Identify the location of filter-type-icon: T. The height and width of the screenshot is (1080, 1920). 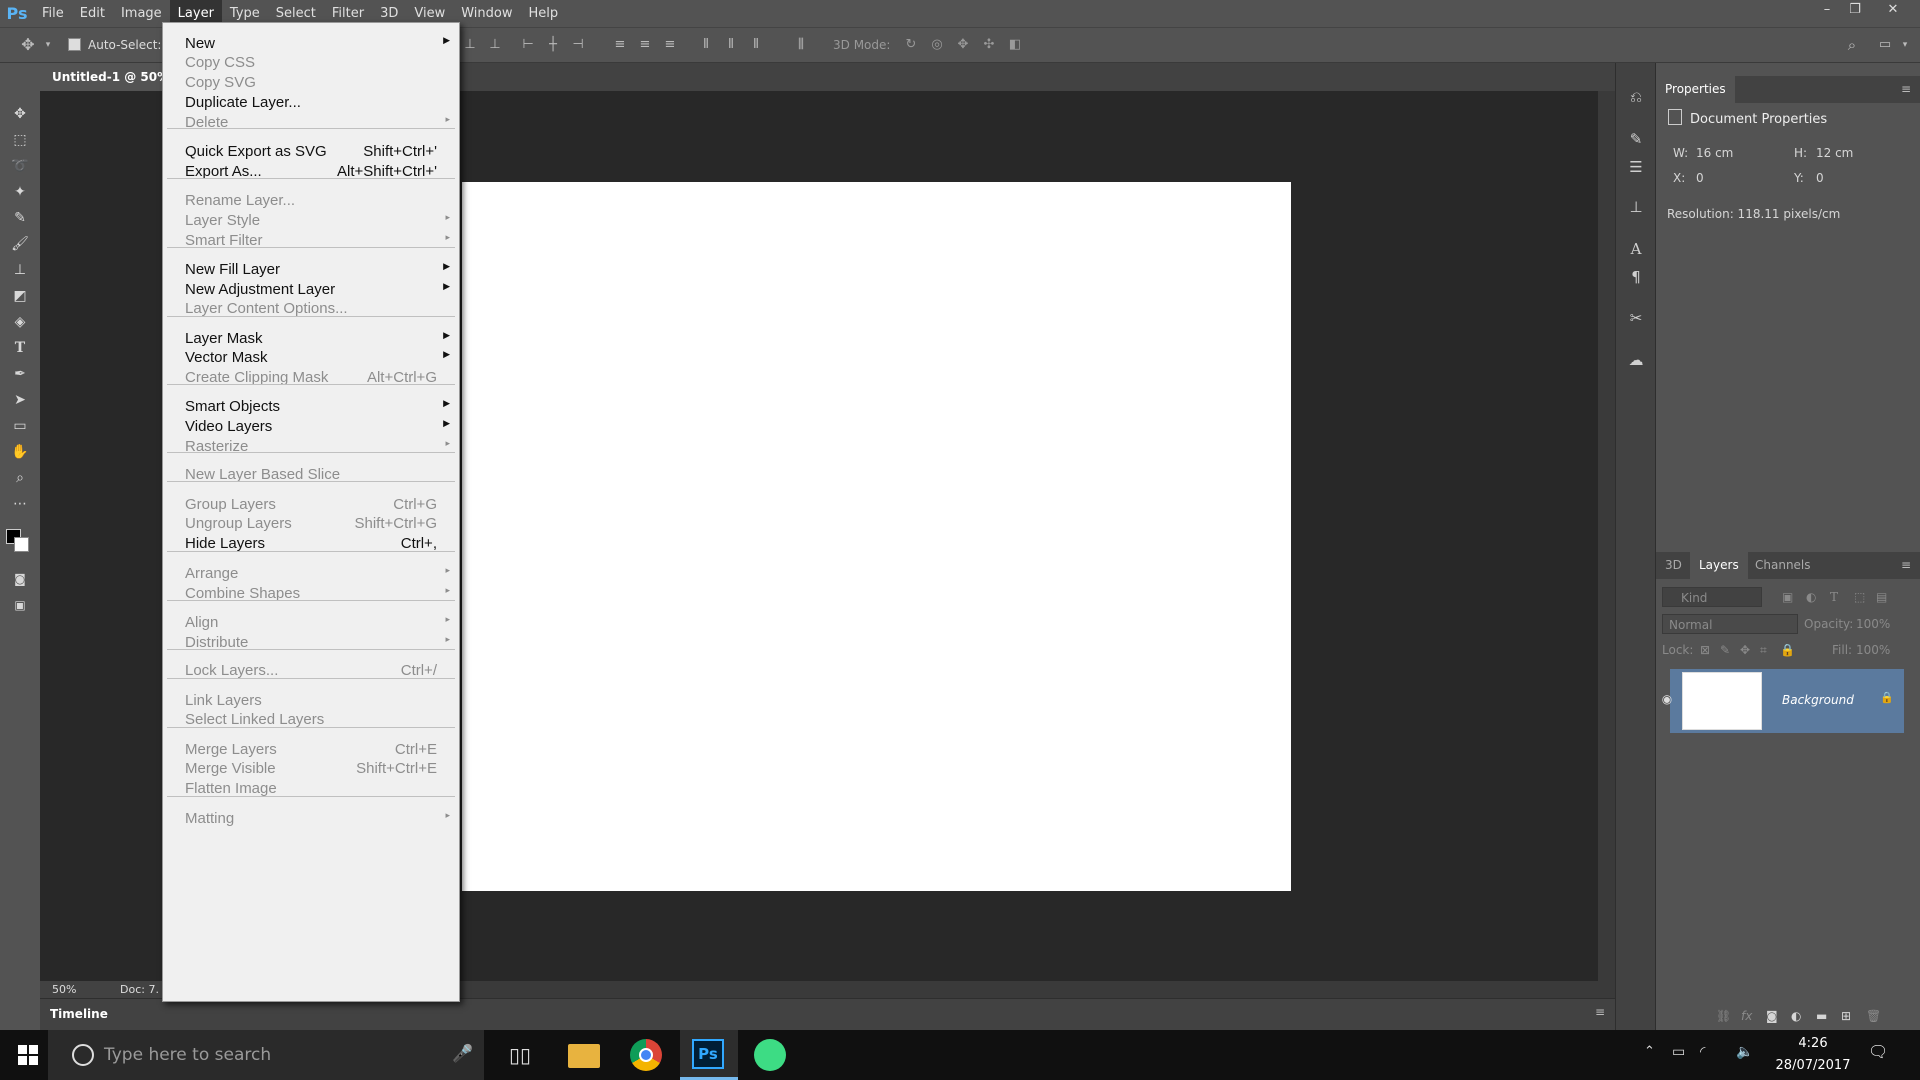
(1834, 597).